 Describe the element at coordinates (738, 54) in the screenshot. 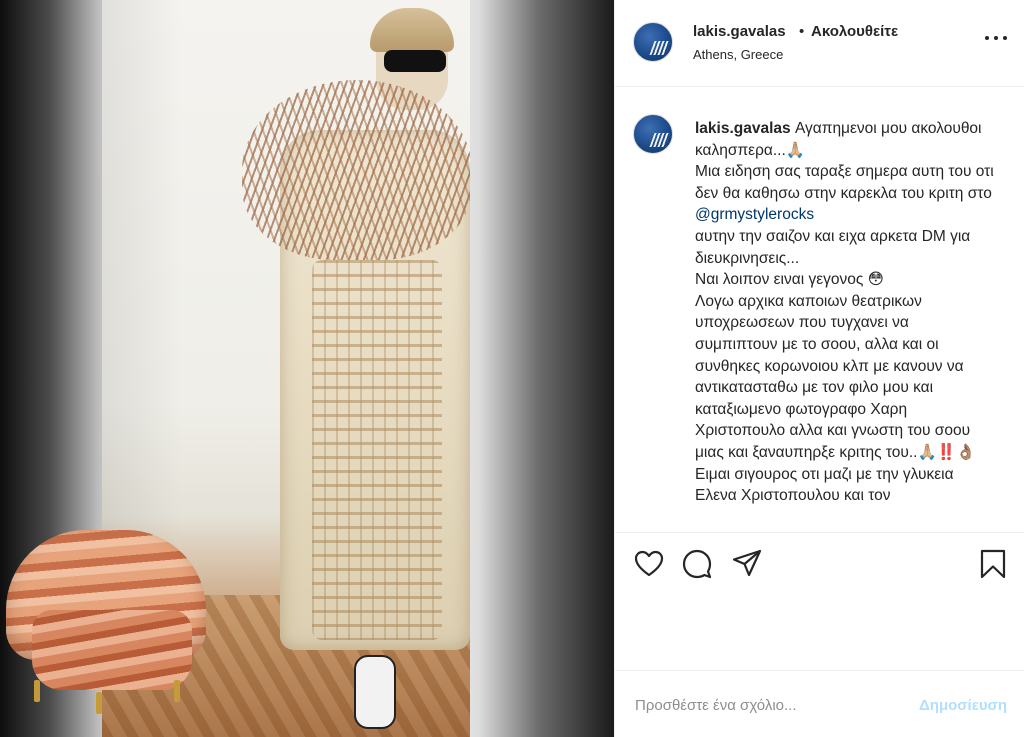

I see `post-location: Athens, Greece` at that location.